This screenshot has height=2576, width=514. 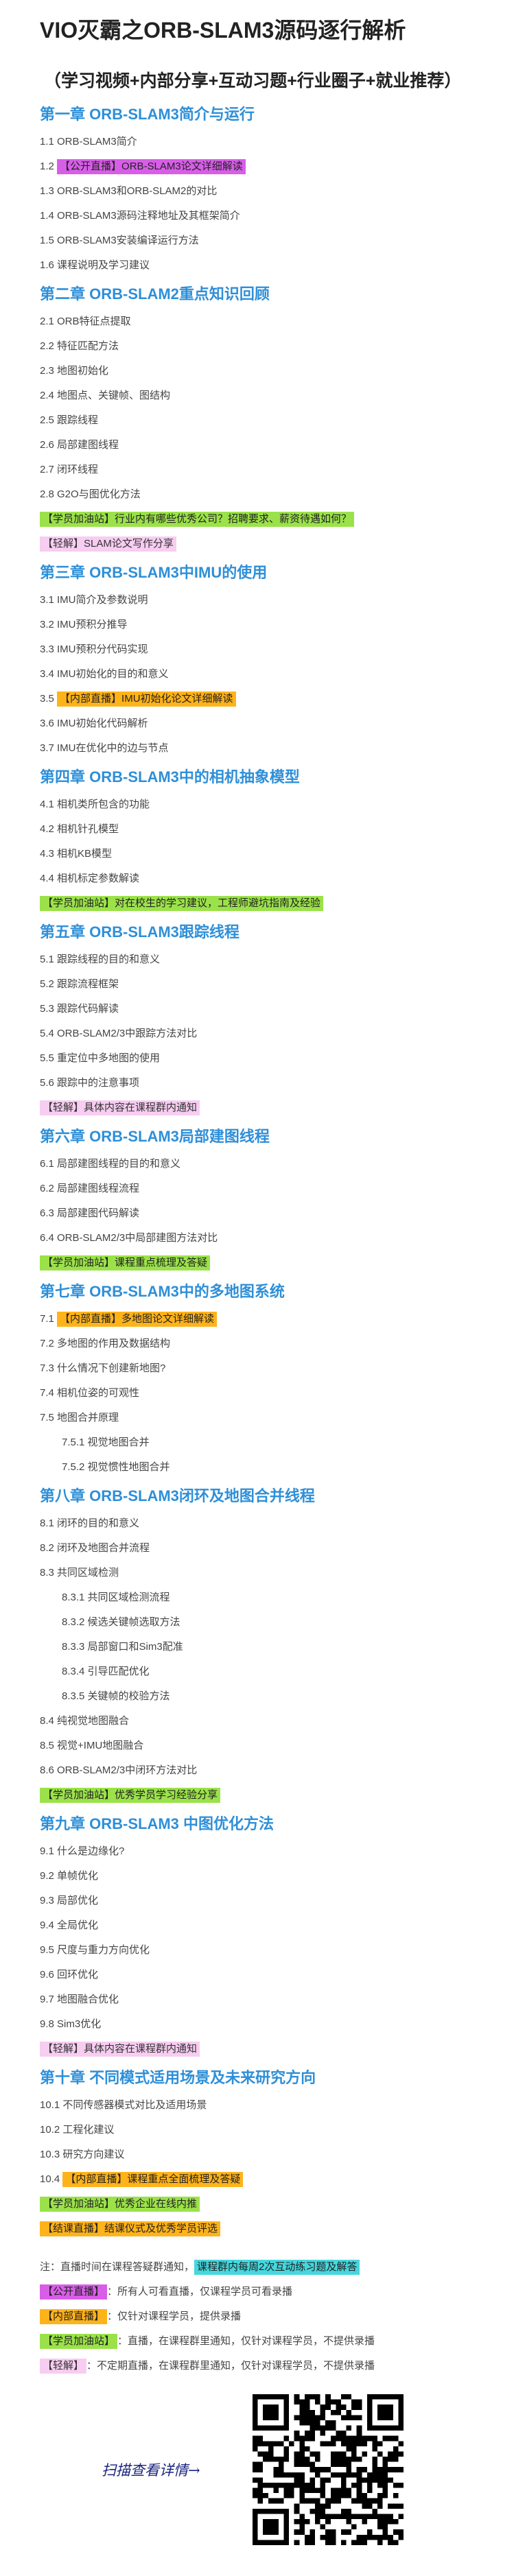 I want to click on list-item: 9.3 局部优化, so click(x=257, y=1901).